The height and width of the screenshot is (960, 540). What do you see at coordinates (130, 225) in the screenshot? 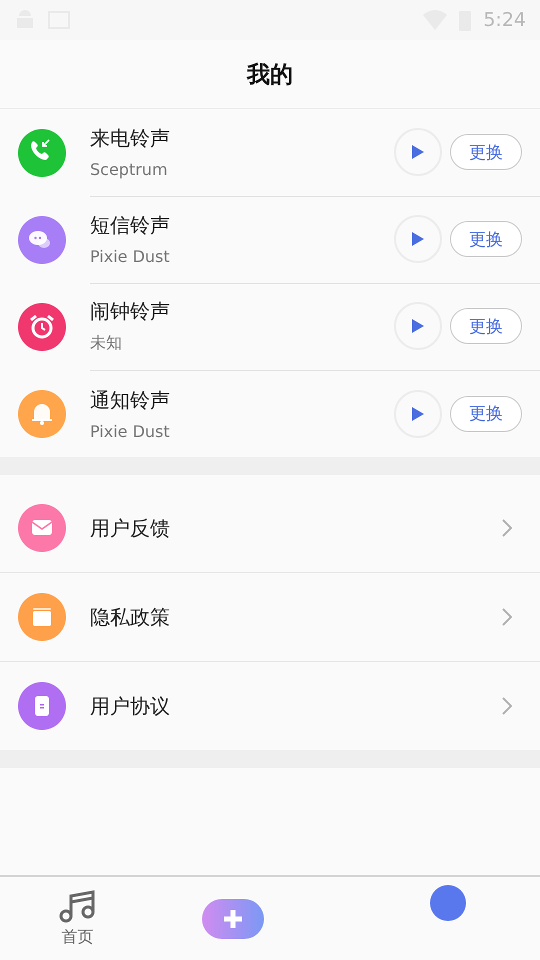
I see `ringtone-title: 短信铃声` at bounding box center [130, 225].